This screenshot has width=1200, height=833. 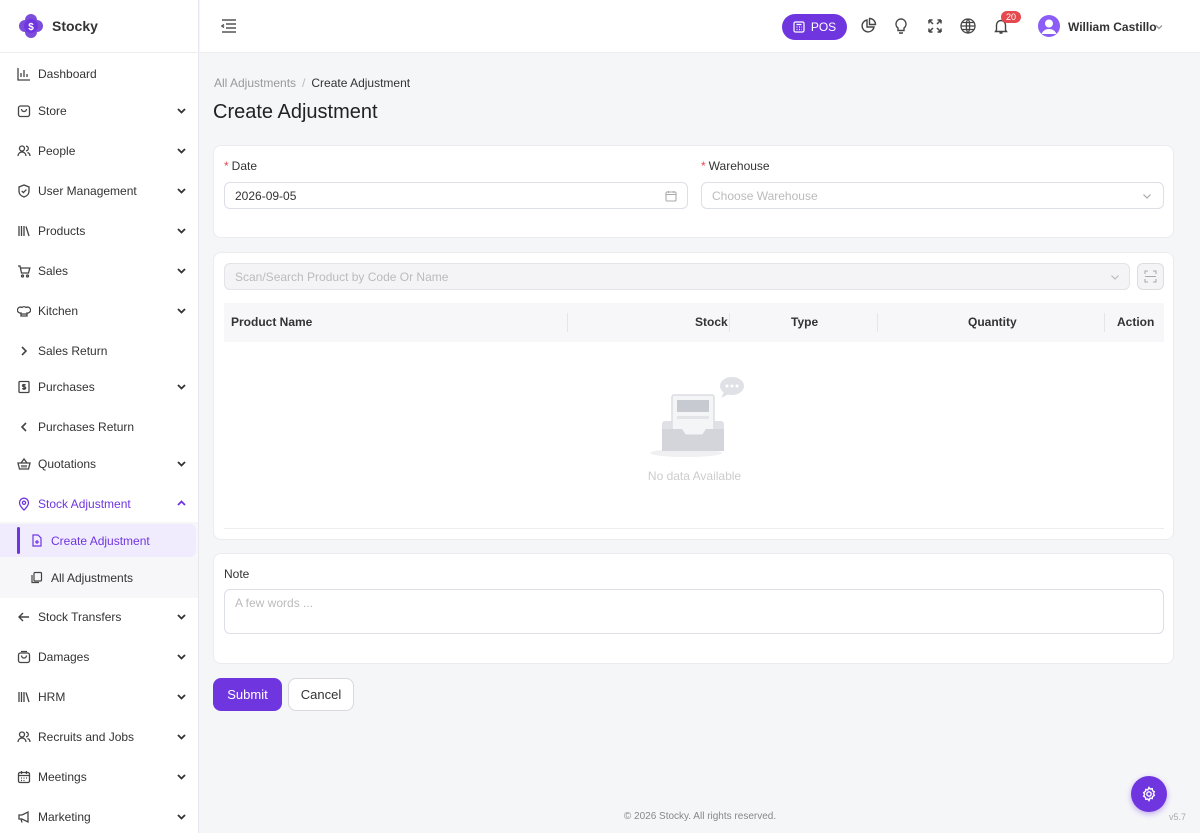 I want to click on top-header: POS 20 William Castillo, so click(x=700, y=26).